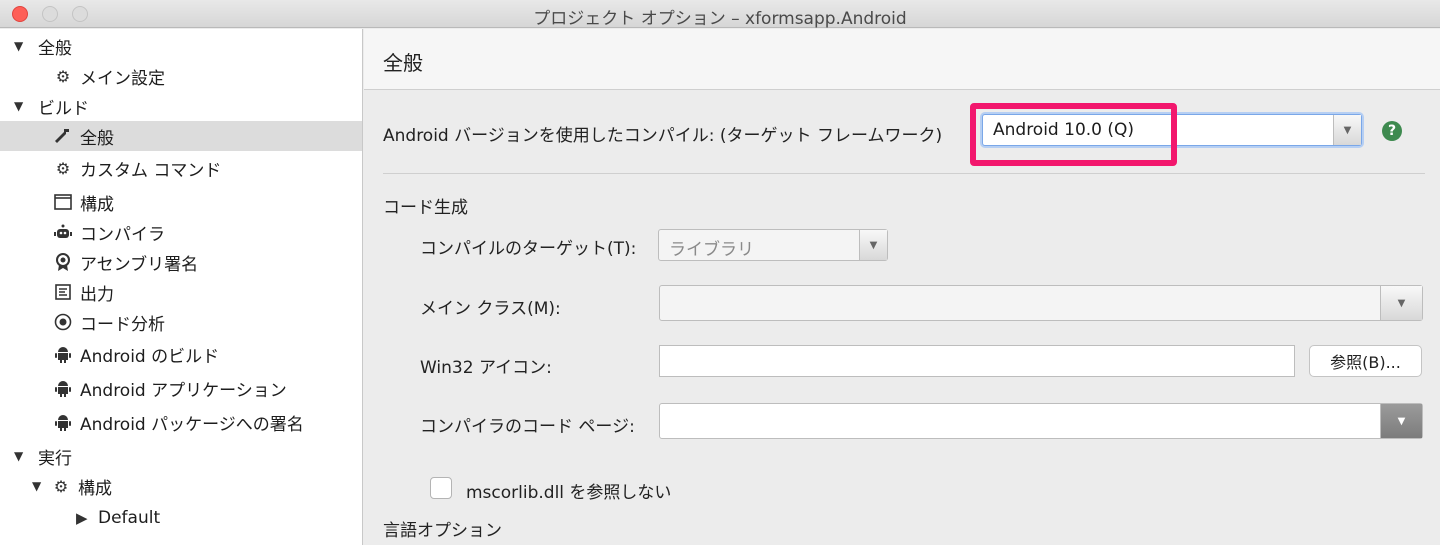  What do you see at coordinates (442, 531) in the screenshot?
I see `language-options-heading: 言語オプション` at bounding box center [442, 531].